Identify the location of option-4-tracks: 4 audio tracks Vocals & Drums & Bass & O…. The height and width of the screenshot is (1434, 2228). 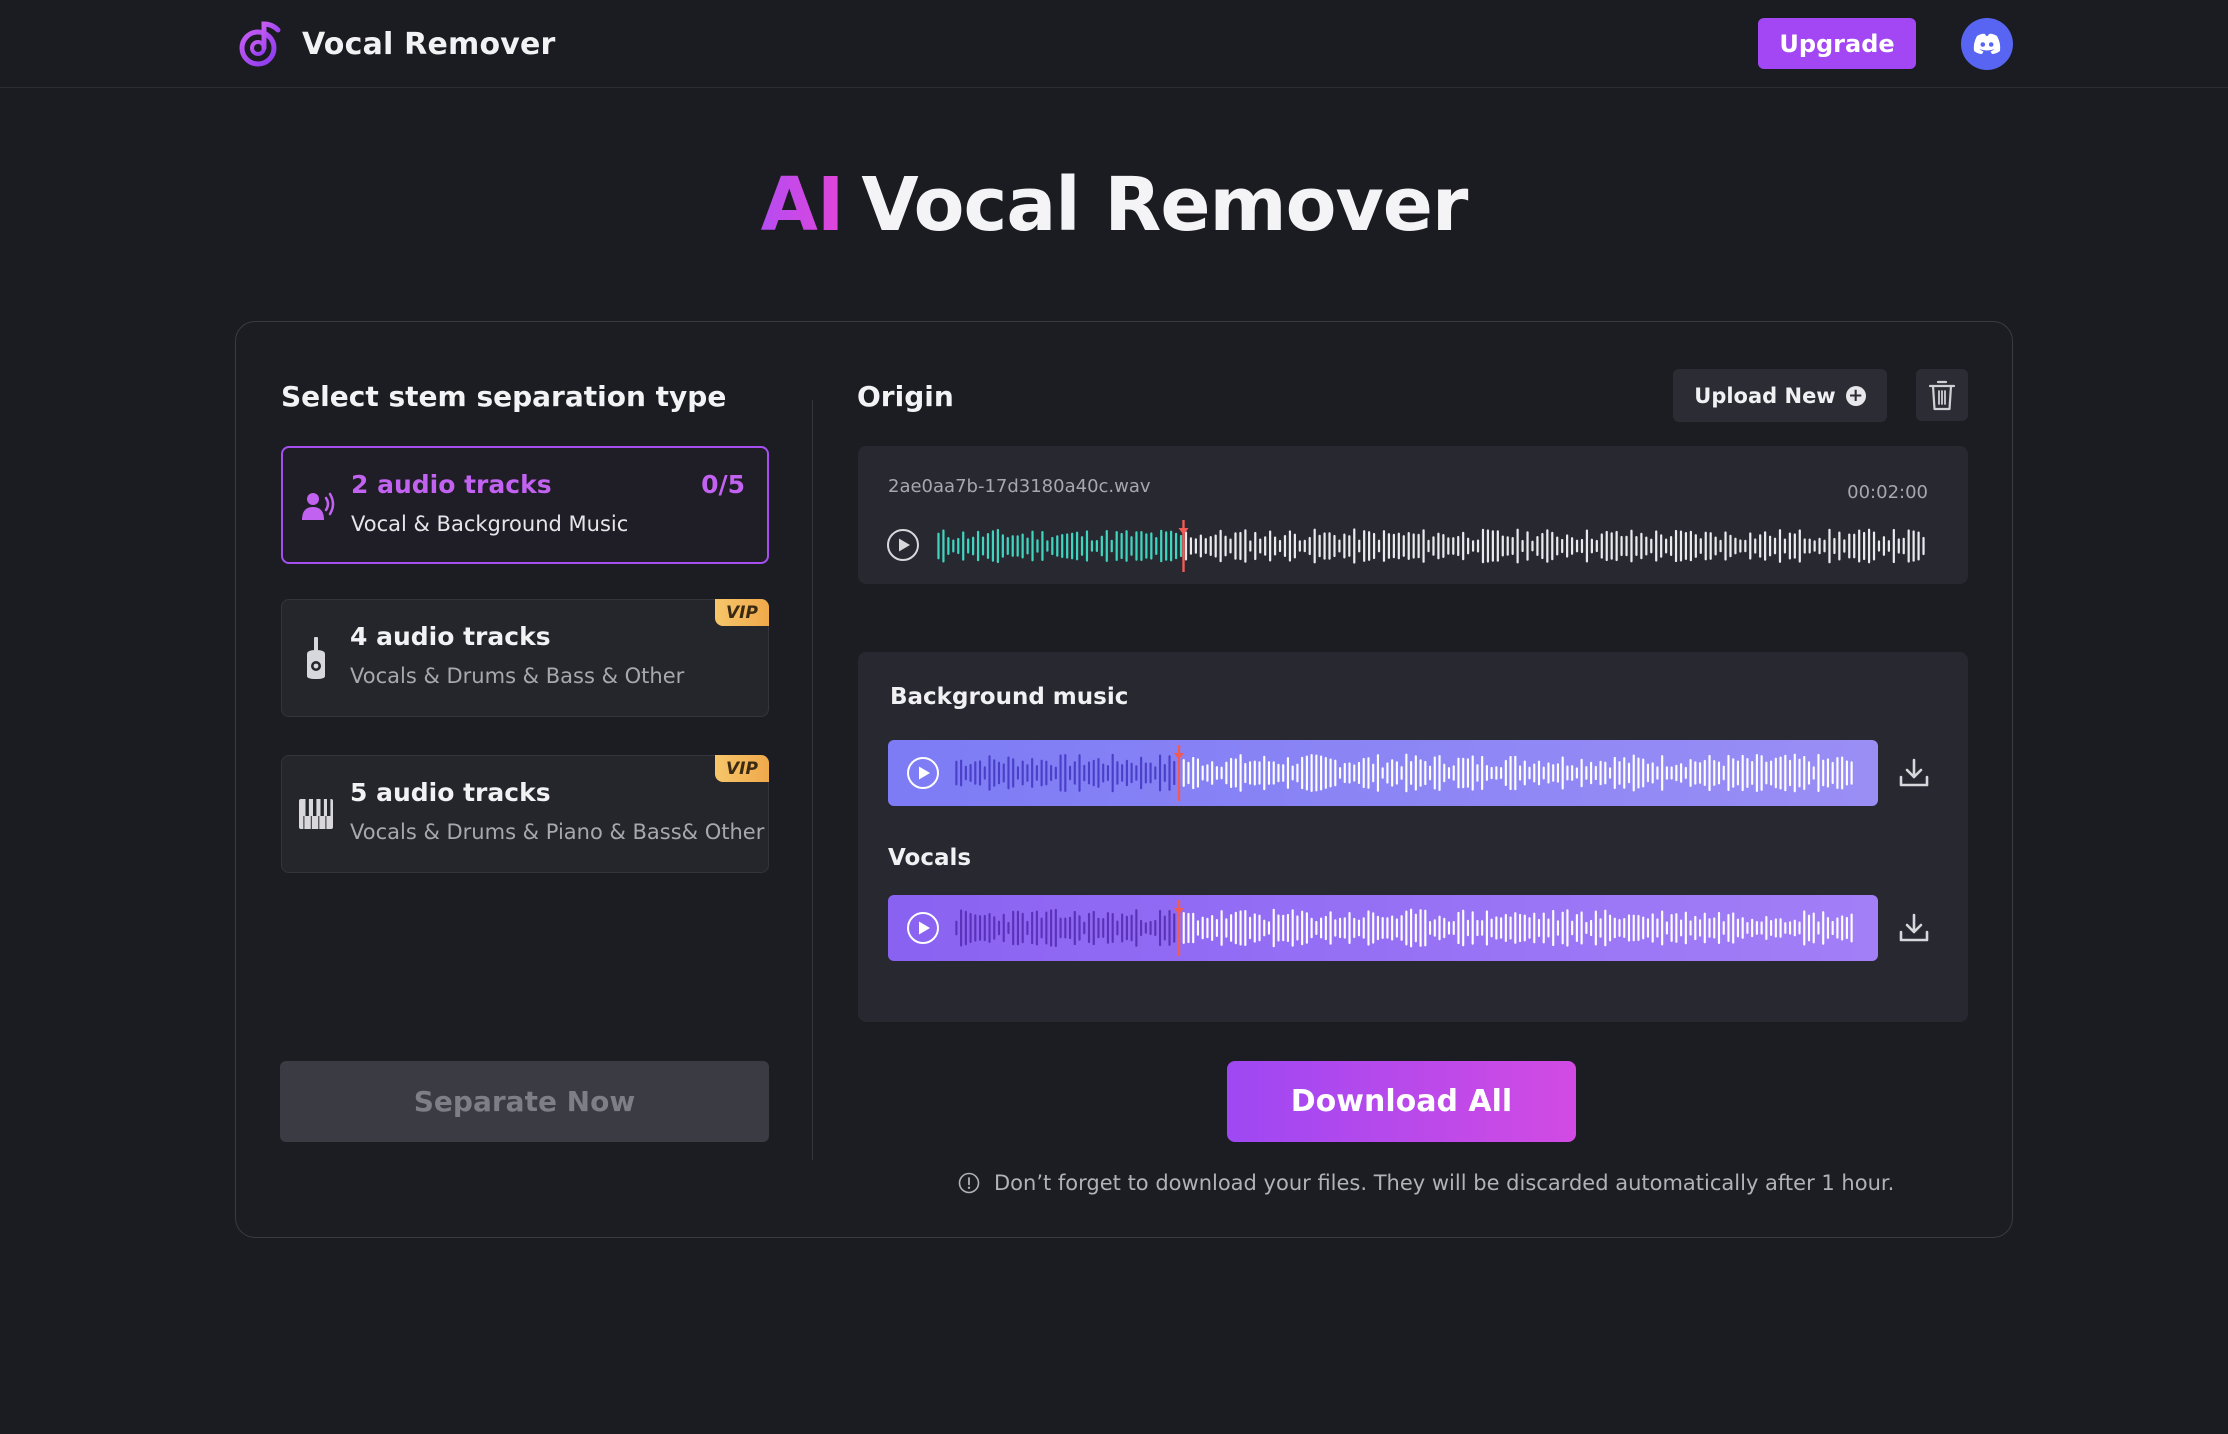
(525, 658).